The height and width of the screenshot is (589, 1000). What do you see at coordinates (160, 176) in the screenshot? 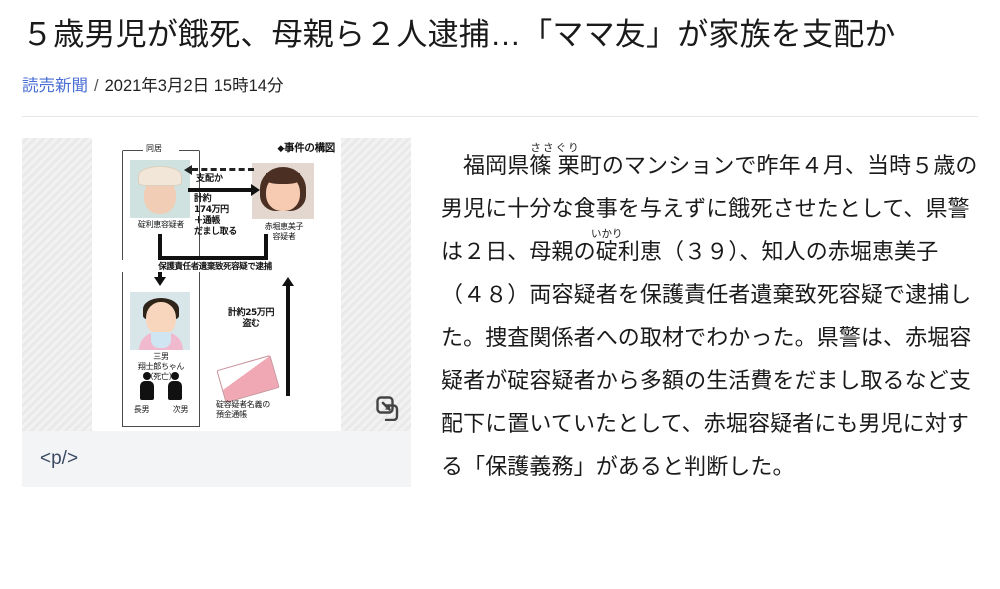
I see `mother-hat` at bounding box center [160, 176].